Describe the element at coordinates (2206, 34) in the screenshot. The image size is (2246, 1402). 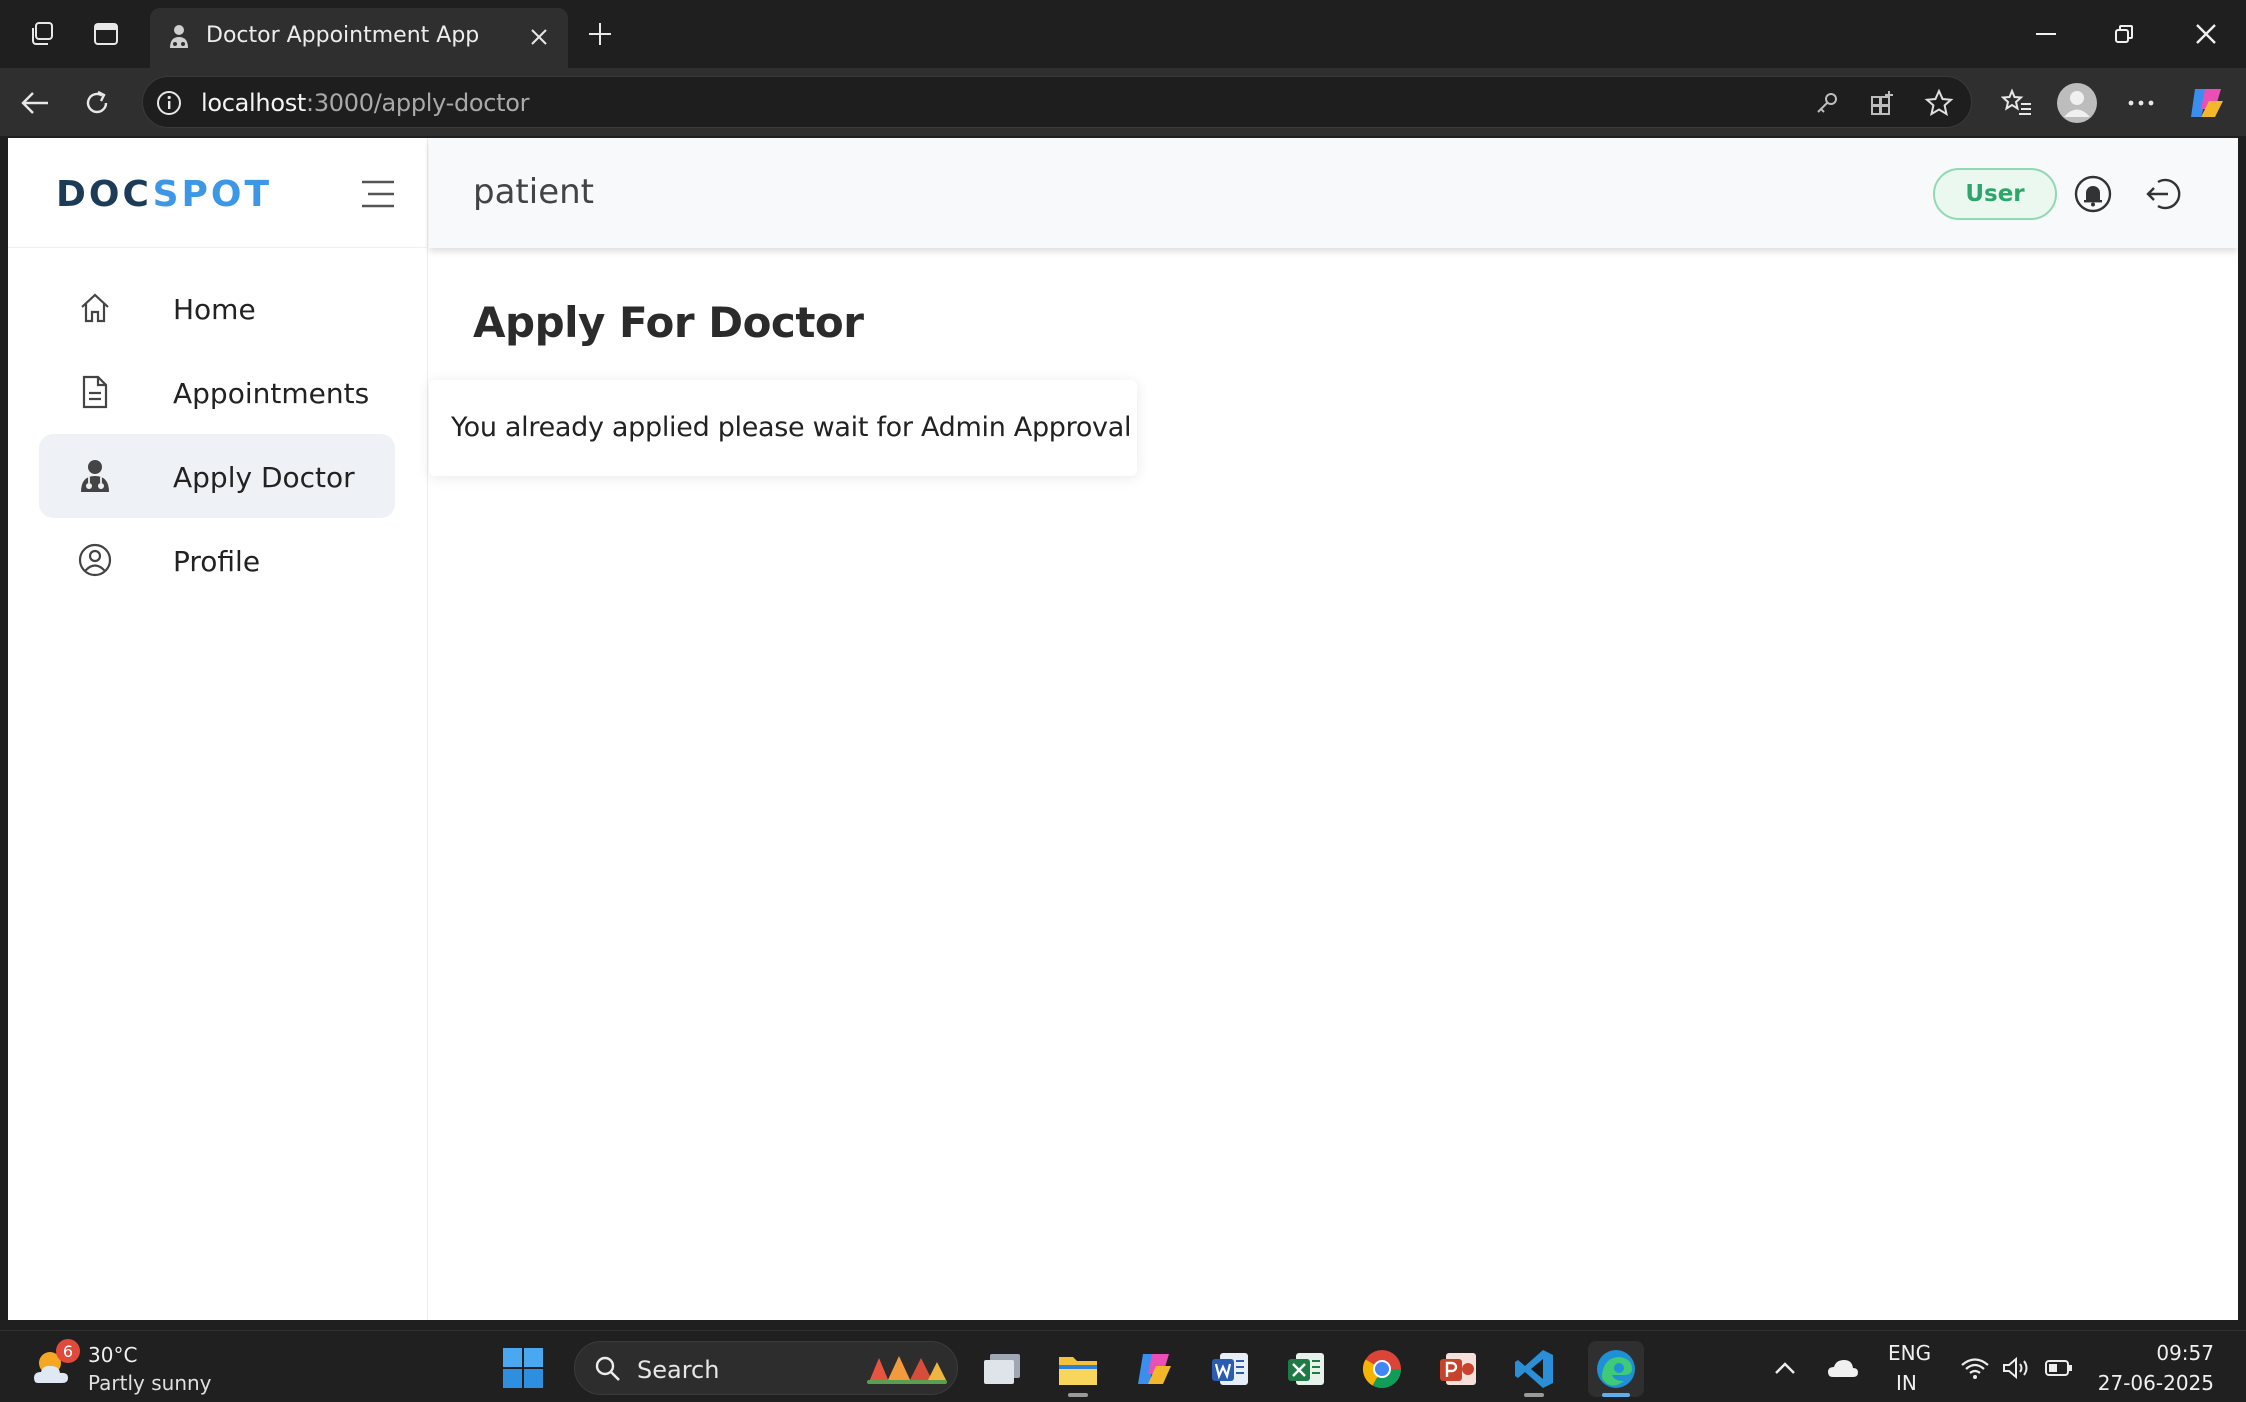
I see `close-window-icon` at that location.